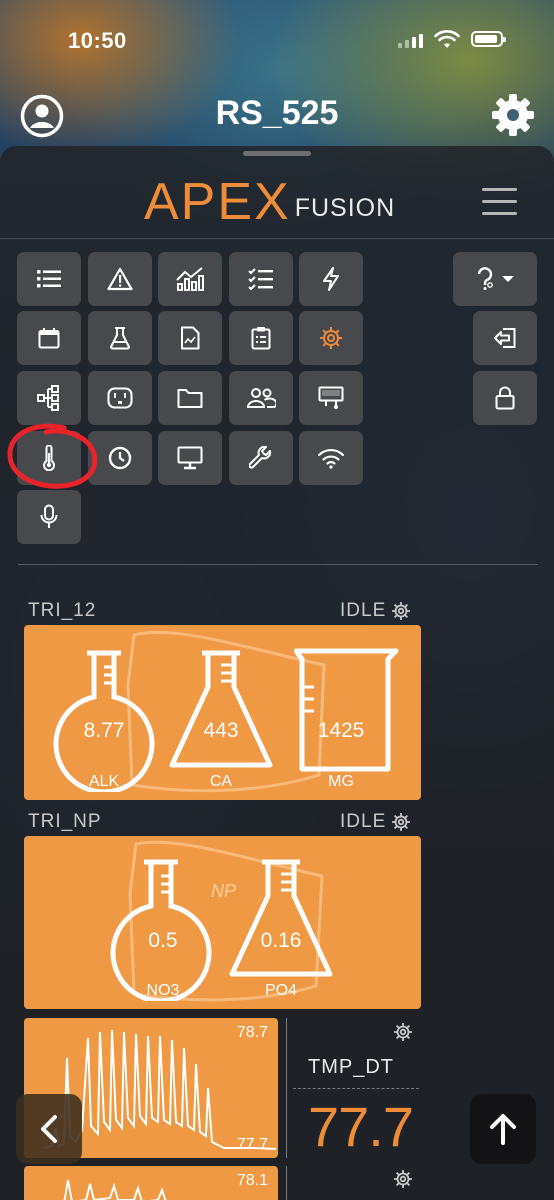 The width and height of the screenshot is (554, 1200). I want to click on network-button, so click(331, 458).